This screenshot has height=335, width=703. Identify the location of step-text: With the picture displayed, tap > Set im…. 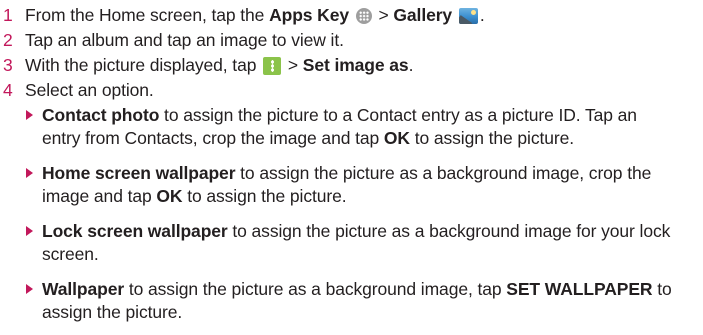
(219, 65).